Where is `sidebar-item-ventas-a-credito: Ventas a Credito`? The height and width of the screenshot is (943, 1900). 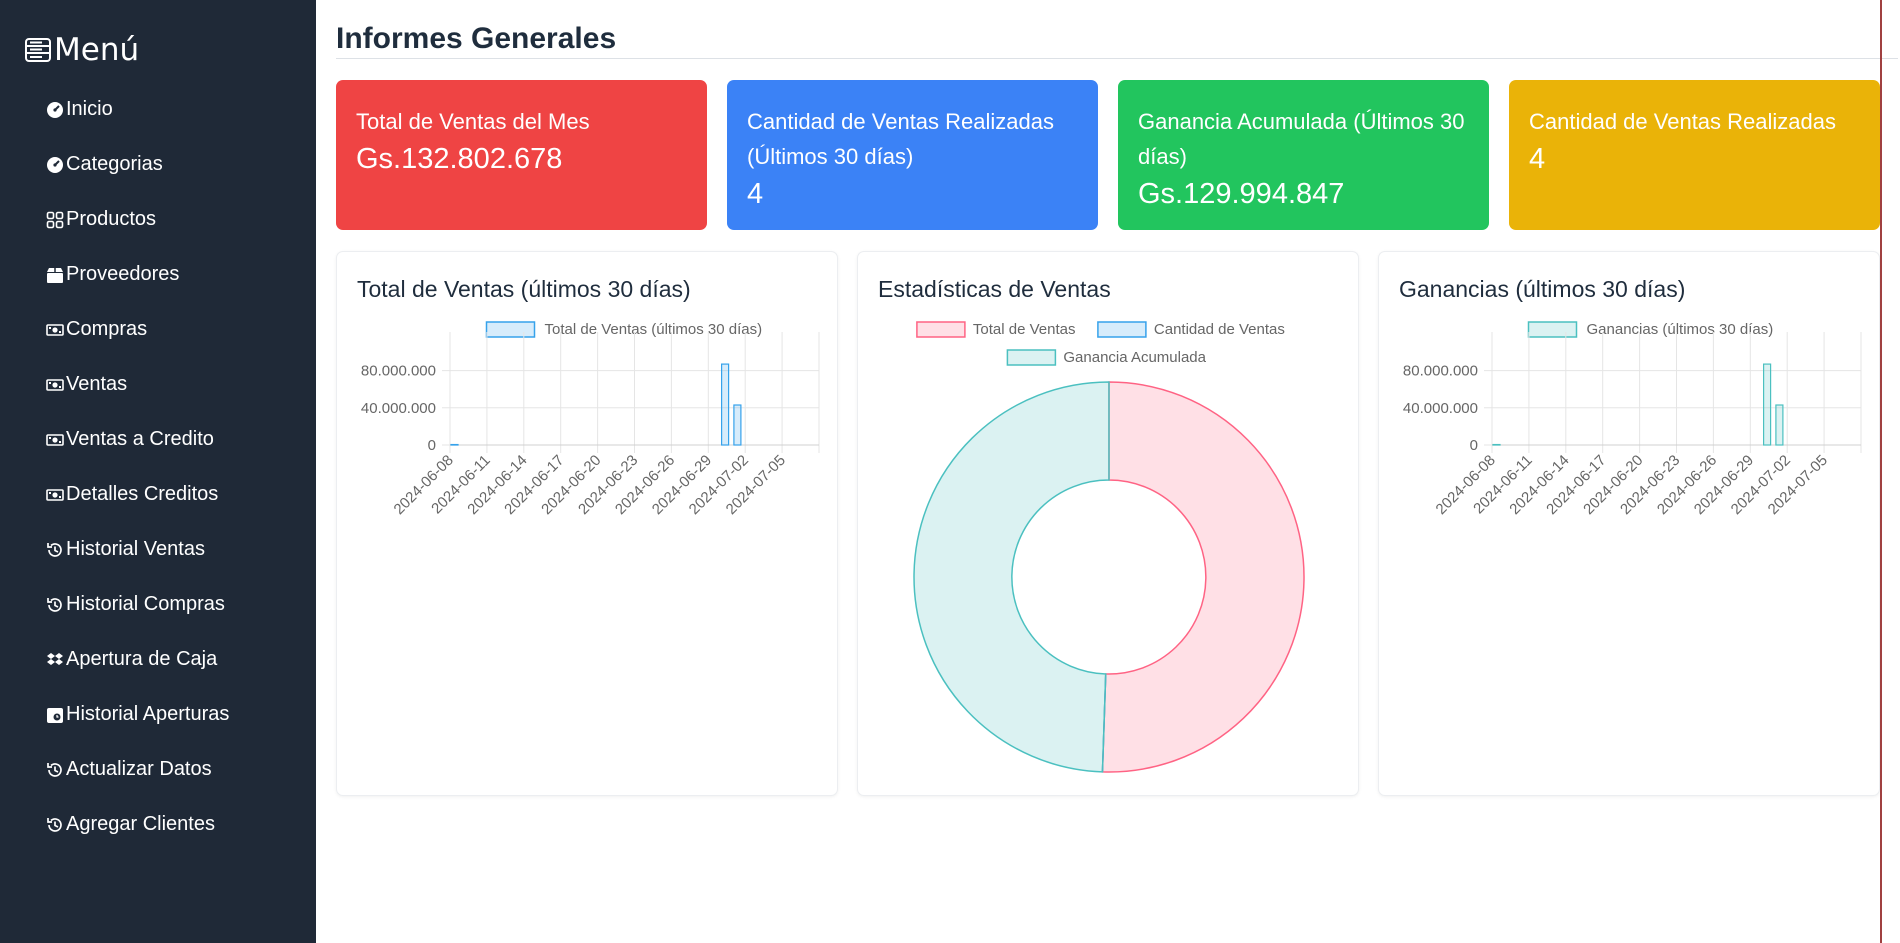
sidebar-item-ventas-a-credito: Ventas a Credito is located at coordinates (137, 439).